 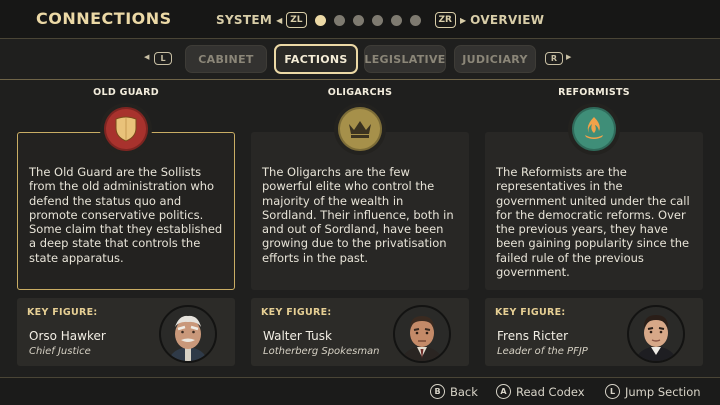 I want to click on shield-icon, so click(x=126, y=129).